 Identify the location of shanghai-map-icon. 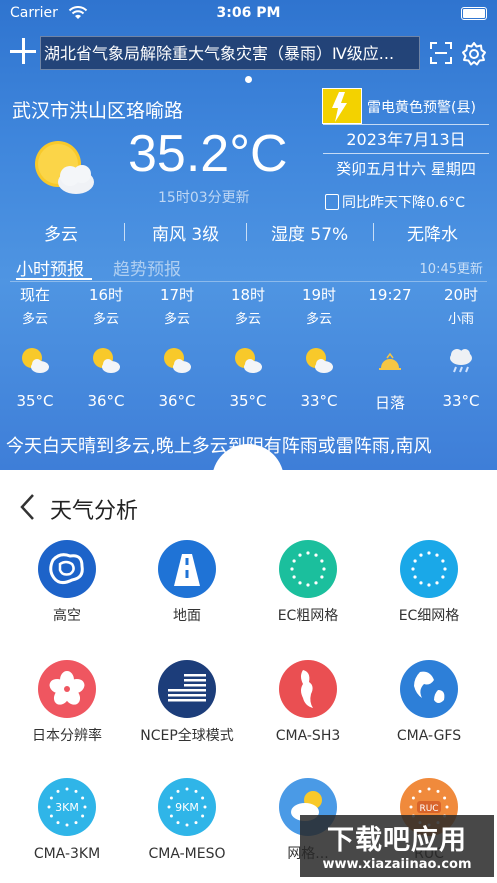
(308, 689).